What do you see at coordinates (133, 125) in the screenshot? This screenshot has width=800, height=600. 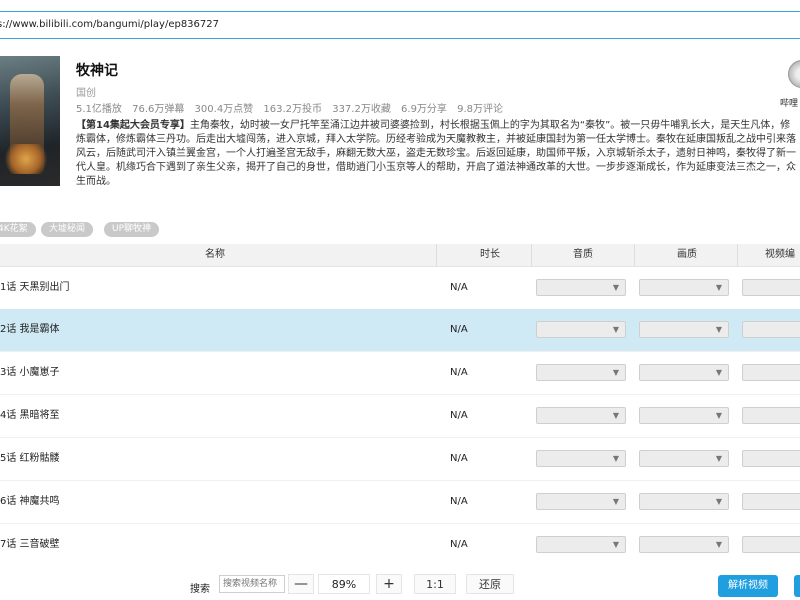 I see `description-highlight: 【第14集起大会员专享】` at bounding box center [133, 125].